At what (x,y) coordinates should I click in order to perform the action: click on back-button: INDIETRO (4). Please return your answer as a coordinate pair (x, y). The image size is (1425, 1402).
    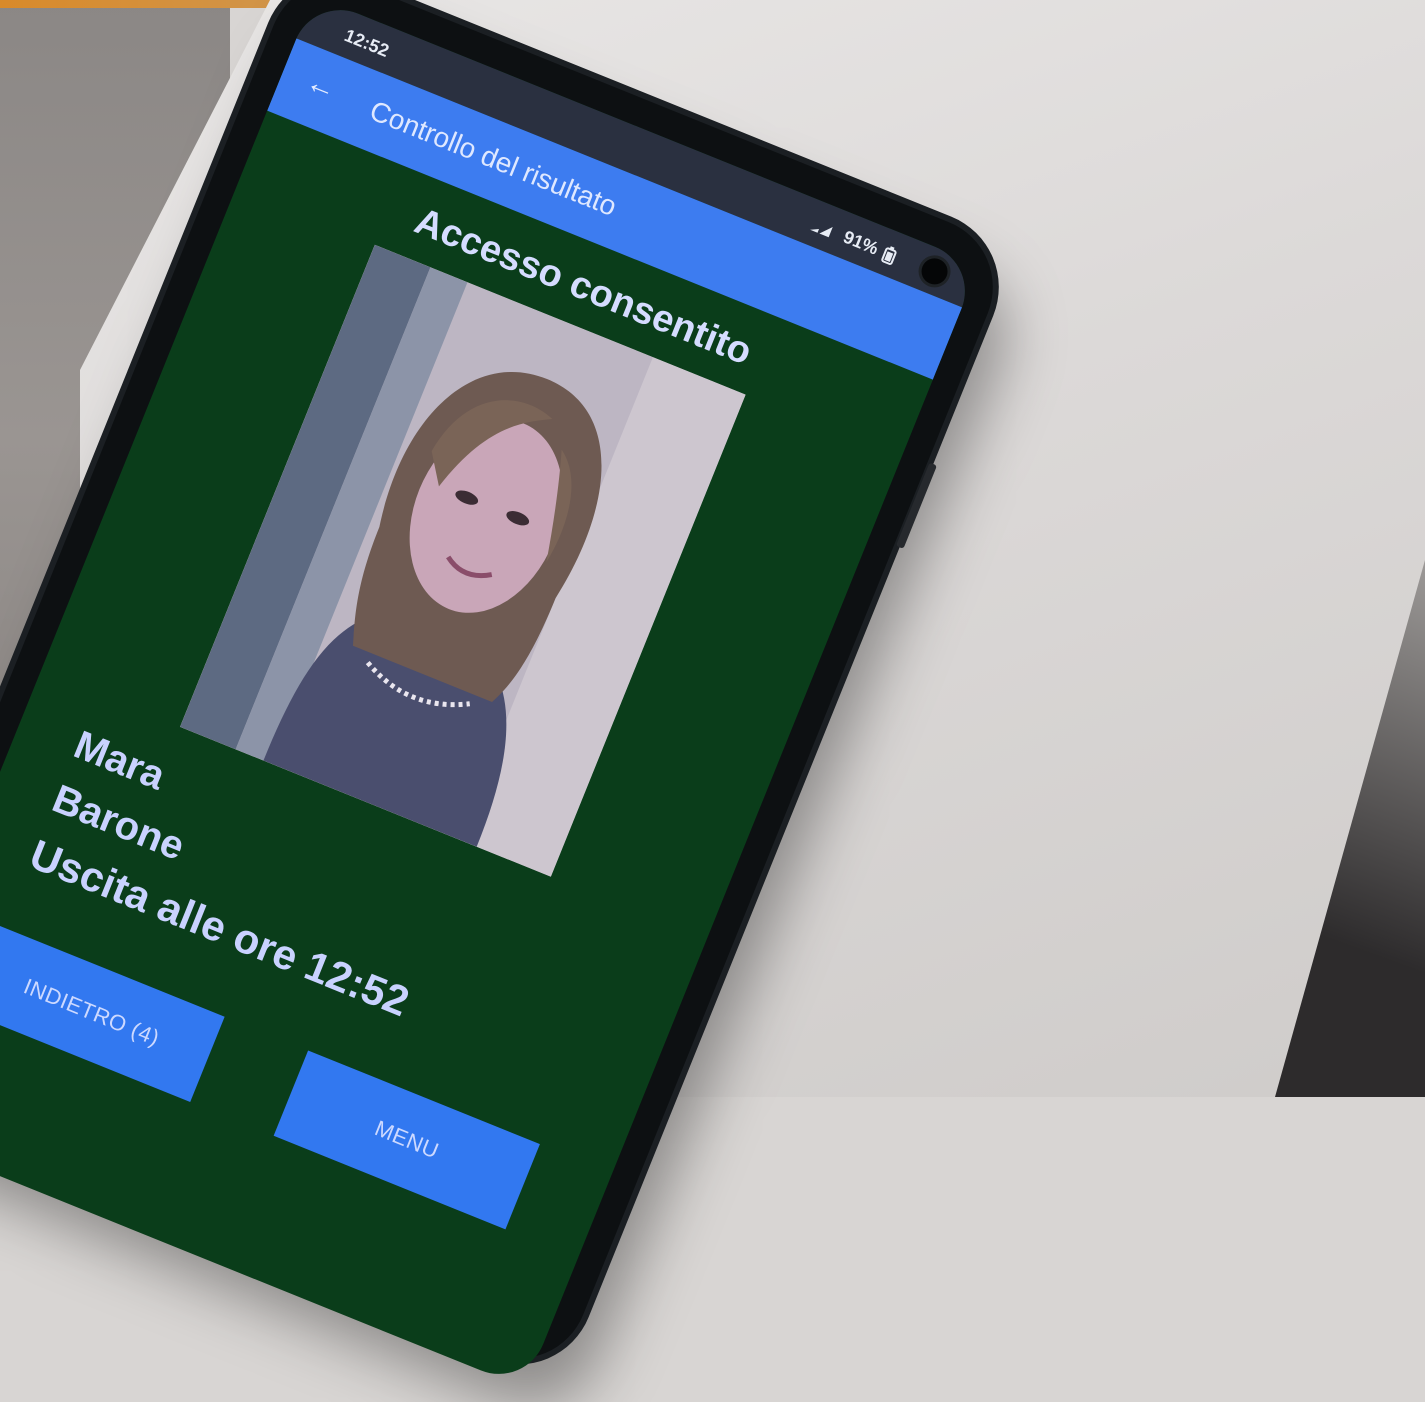
    Looking at the image, I should click on (112, 1013).